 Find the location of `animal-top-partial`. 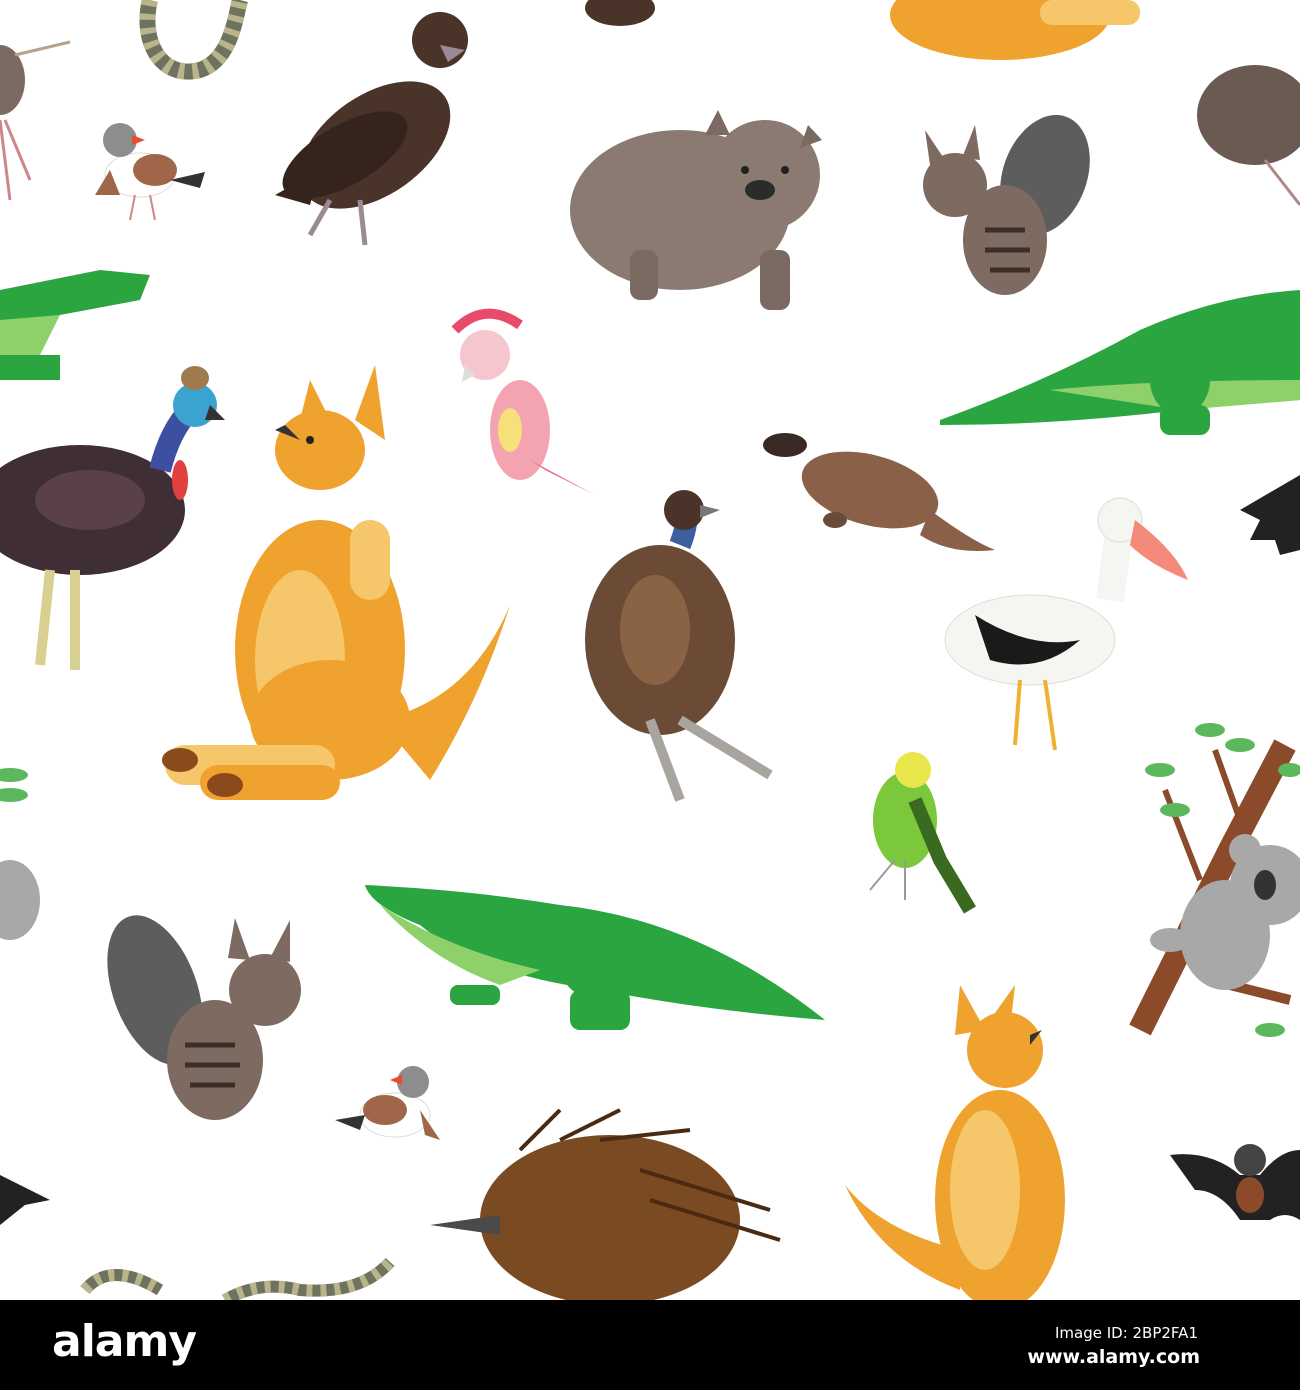

animal-top-partial is located at coordinates (620, 13).